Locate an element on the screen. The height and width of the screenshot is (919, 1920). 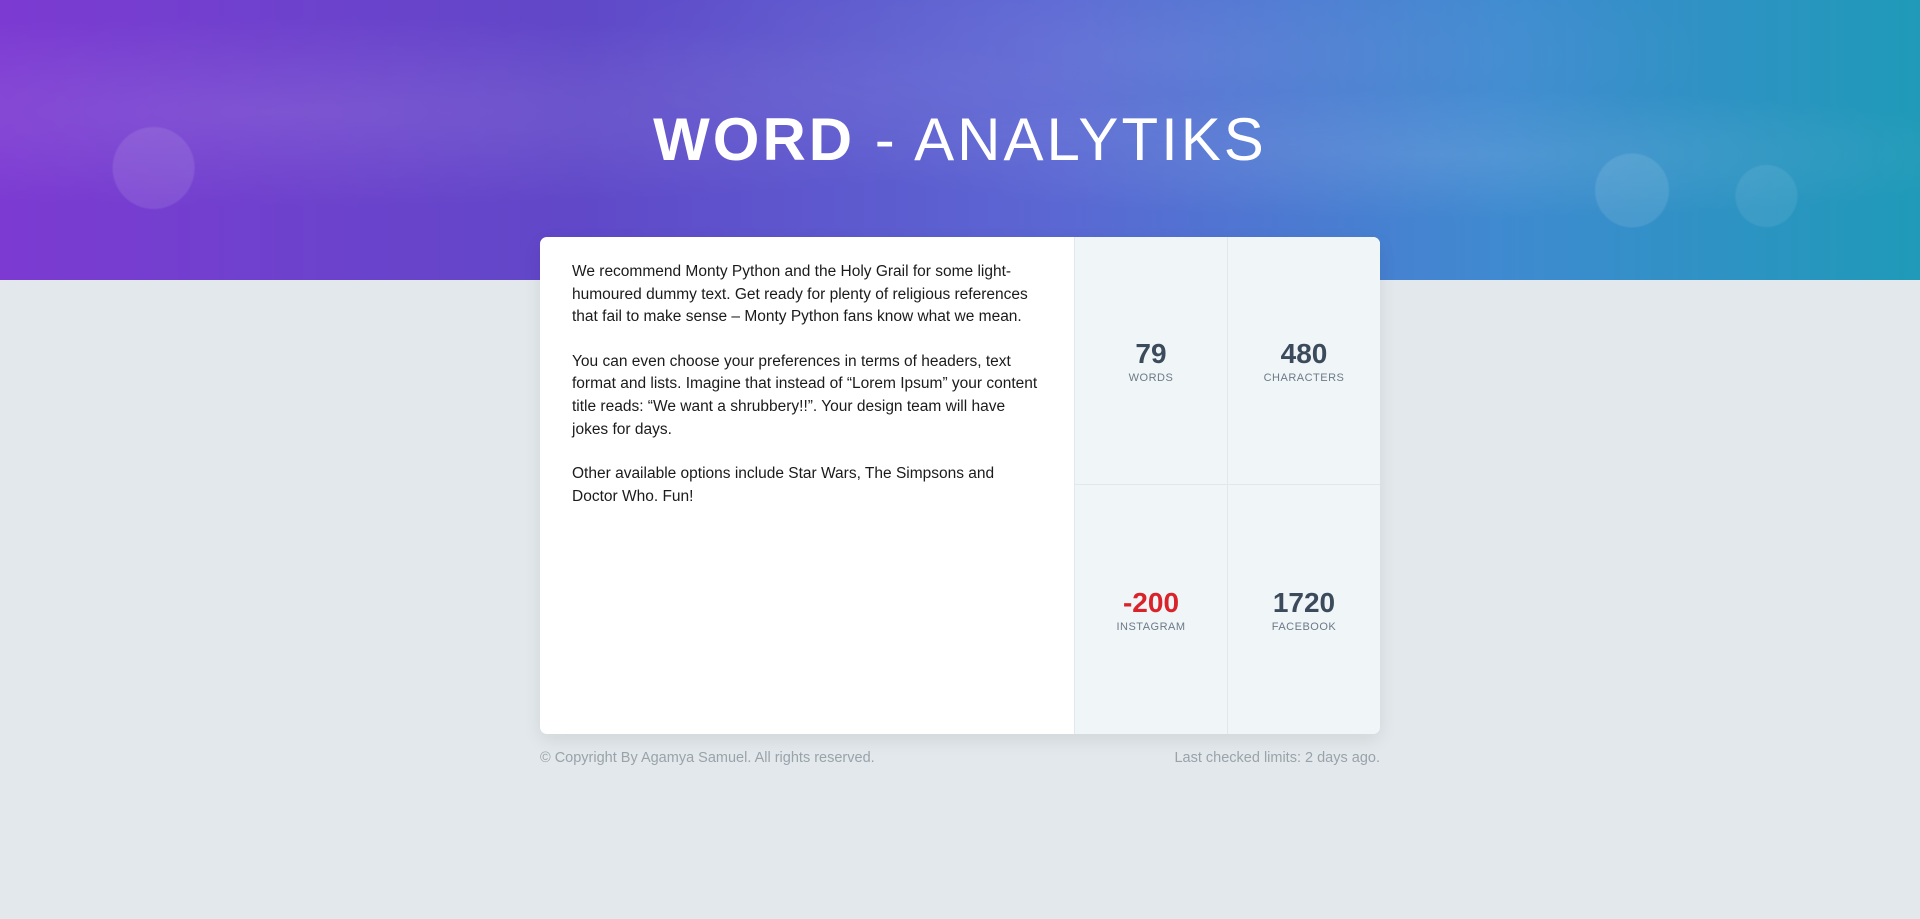
page-title: WORD - ANALYTIKS is located at coordinates (960, 139).